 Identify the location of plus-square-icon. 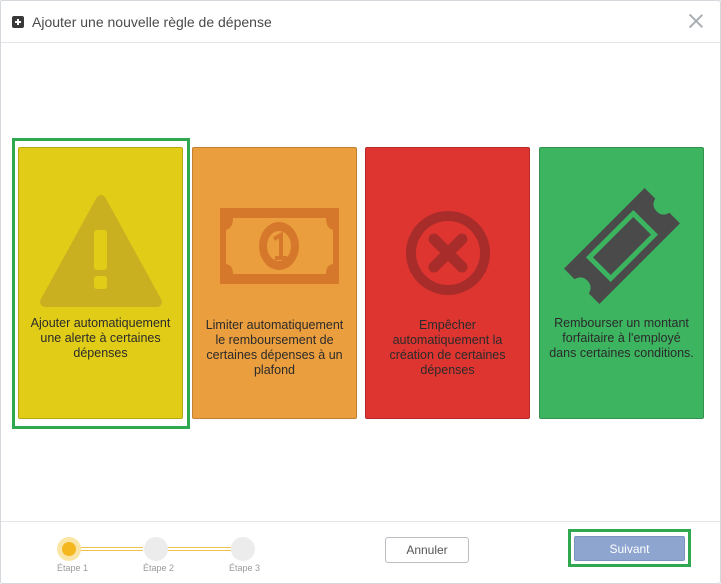
(18, 21).